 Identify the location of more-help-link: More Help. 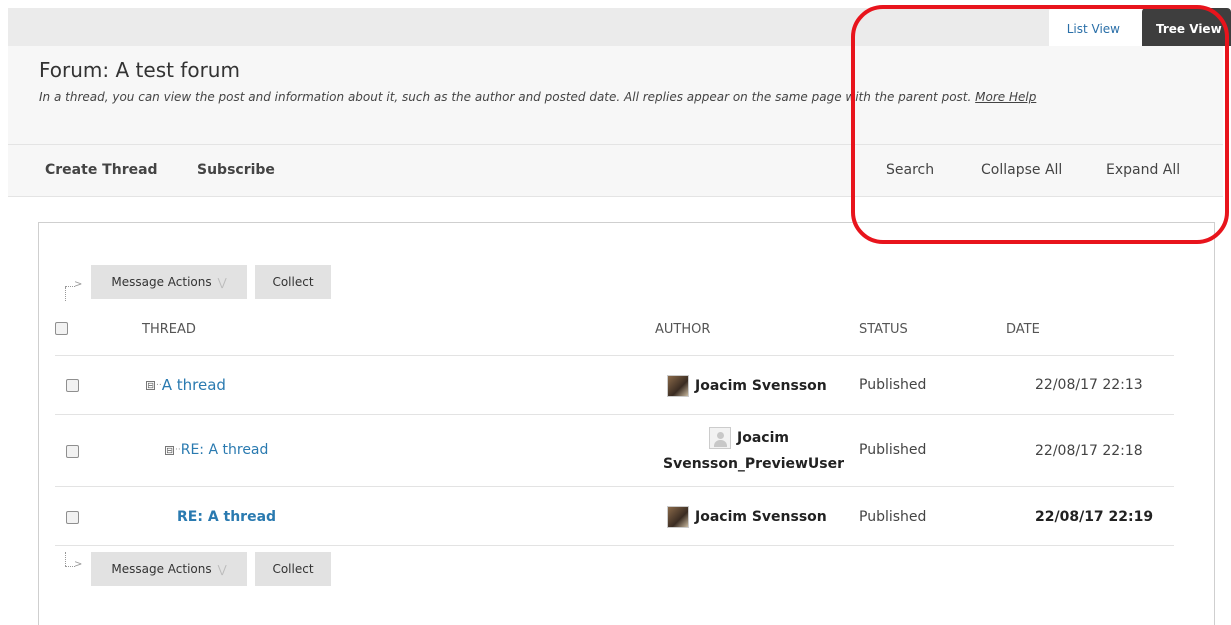
(1005, 97).